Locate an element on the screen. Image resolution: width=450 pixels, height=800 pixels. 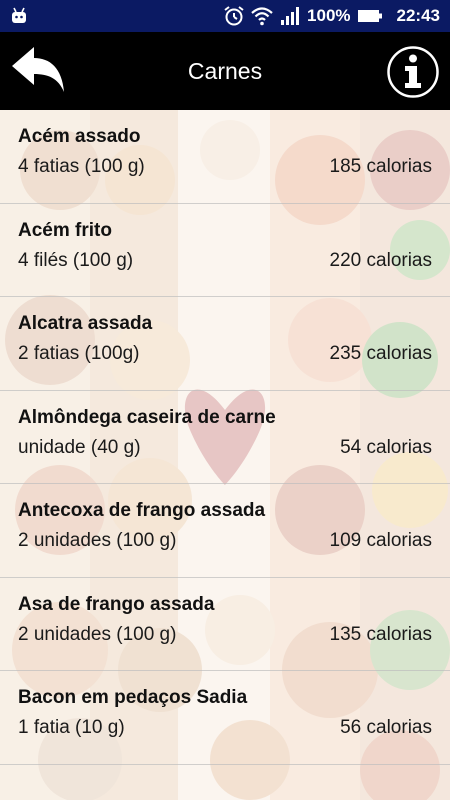
food-name: Antecoxa de frango assada is located at coordinates (142, 510).